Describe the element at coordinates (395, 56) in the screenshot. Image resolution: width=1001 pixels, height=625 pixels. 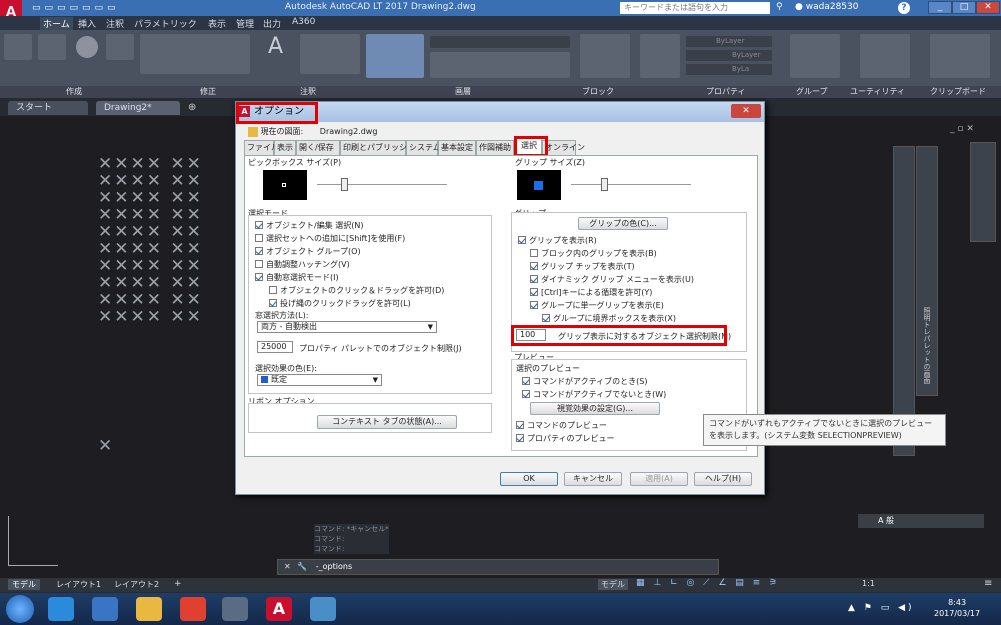
I see `layer-properties-icon` at that location.